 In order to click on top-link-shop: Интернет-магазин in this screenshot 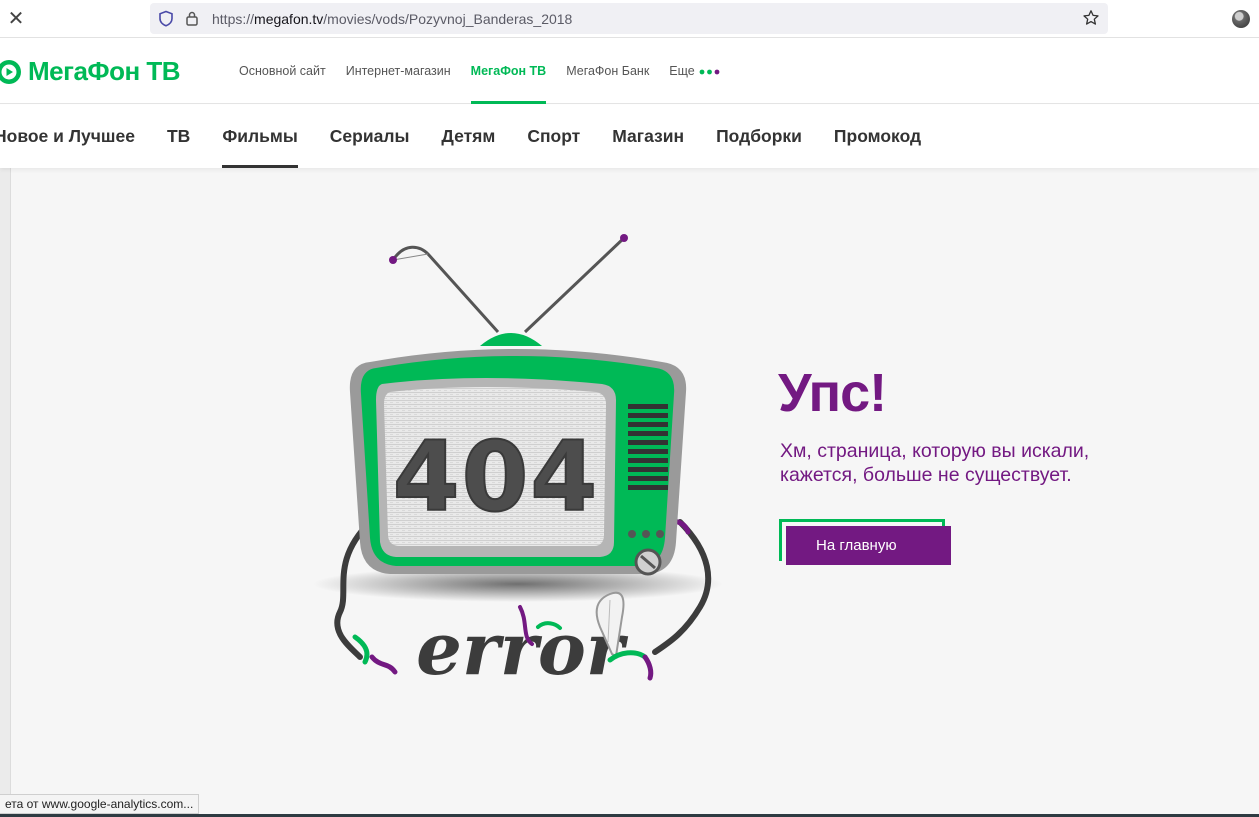, I will do `click(398, 71)`.